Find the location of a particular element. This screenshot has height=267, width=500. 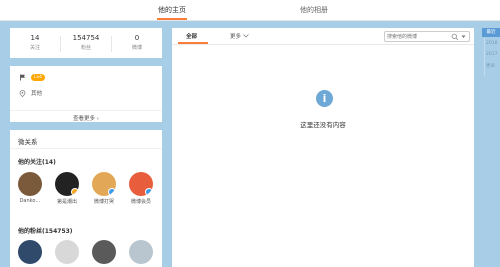

caret-down-icon is located at coordinates (463, 37).